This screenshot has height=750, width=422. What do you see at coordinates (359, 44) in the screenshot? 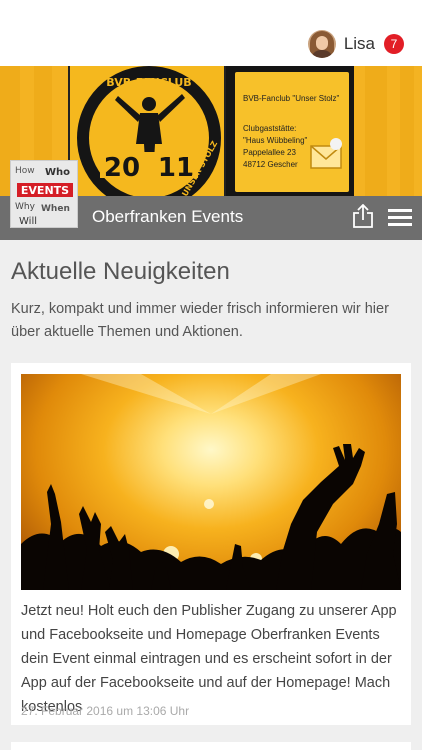
I see `user-name: Lisa` at bounding box center [359, 44].